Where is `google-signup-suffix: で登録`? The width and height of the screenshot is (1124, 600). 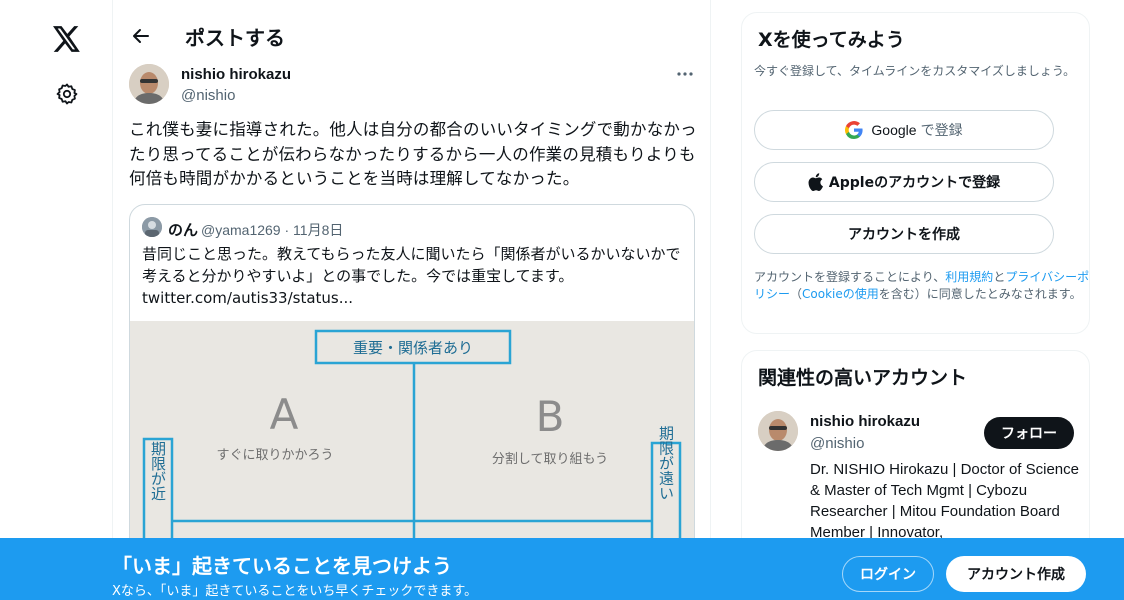
google-signup-suffix: で登録 is located at coordinates (941, 131).